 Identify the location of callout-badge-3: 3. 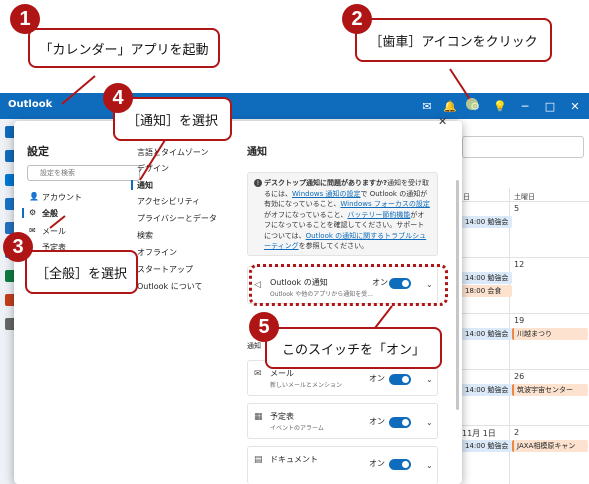
(18, 247).